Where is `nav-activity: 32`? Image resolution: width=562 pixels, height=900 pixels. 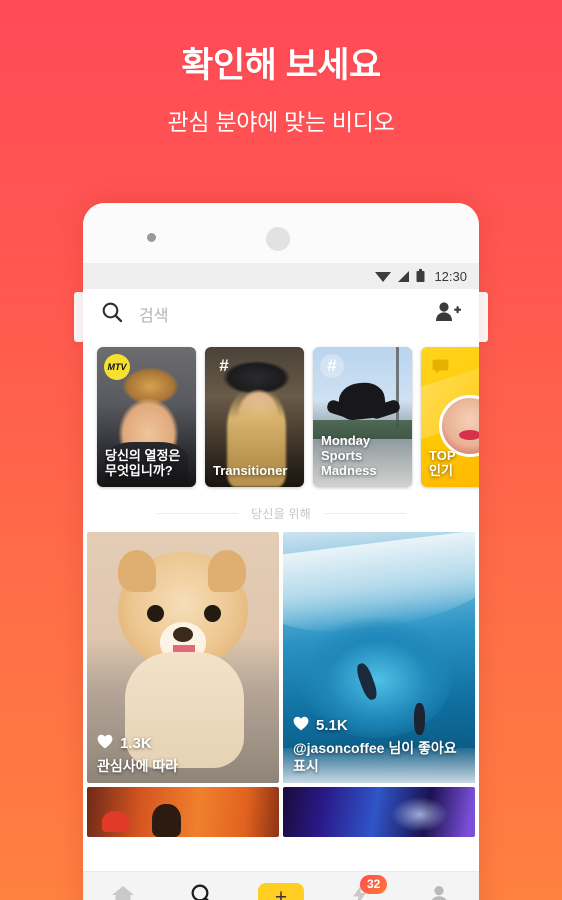 nav-activity: 32 is located at coordinates (361, 887).